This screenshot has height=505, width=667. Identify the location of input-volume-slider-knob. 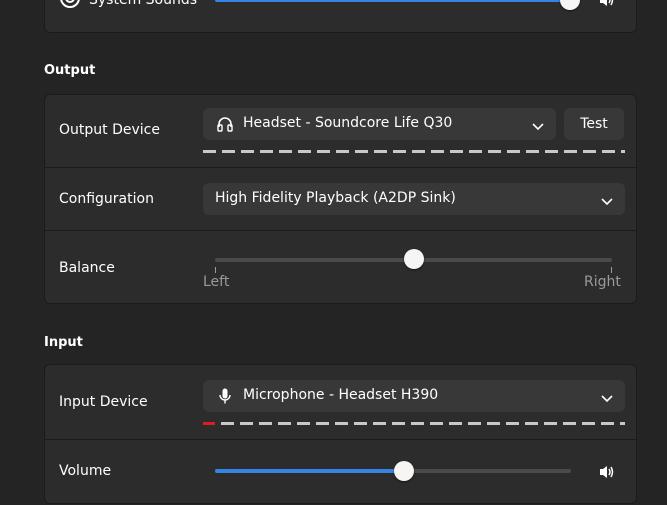
(403, 471).